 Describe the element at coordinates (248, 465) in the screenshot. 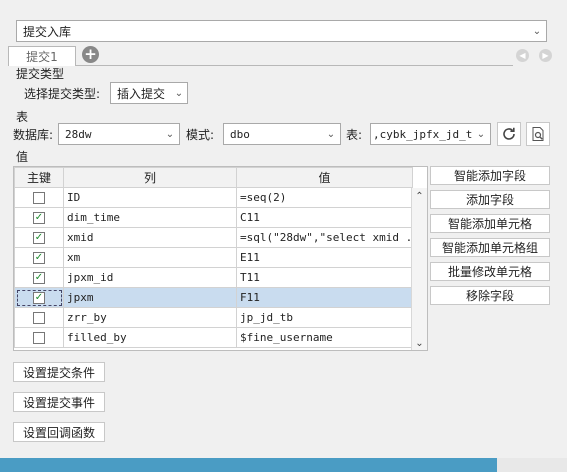

I see `bottom-status-bar` at that location.